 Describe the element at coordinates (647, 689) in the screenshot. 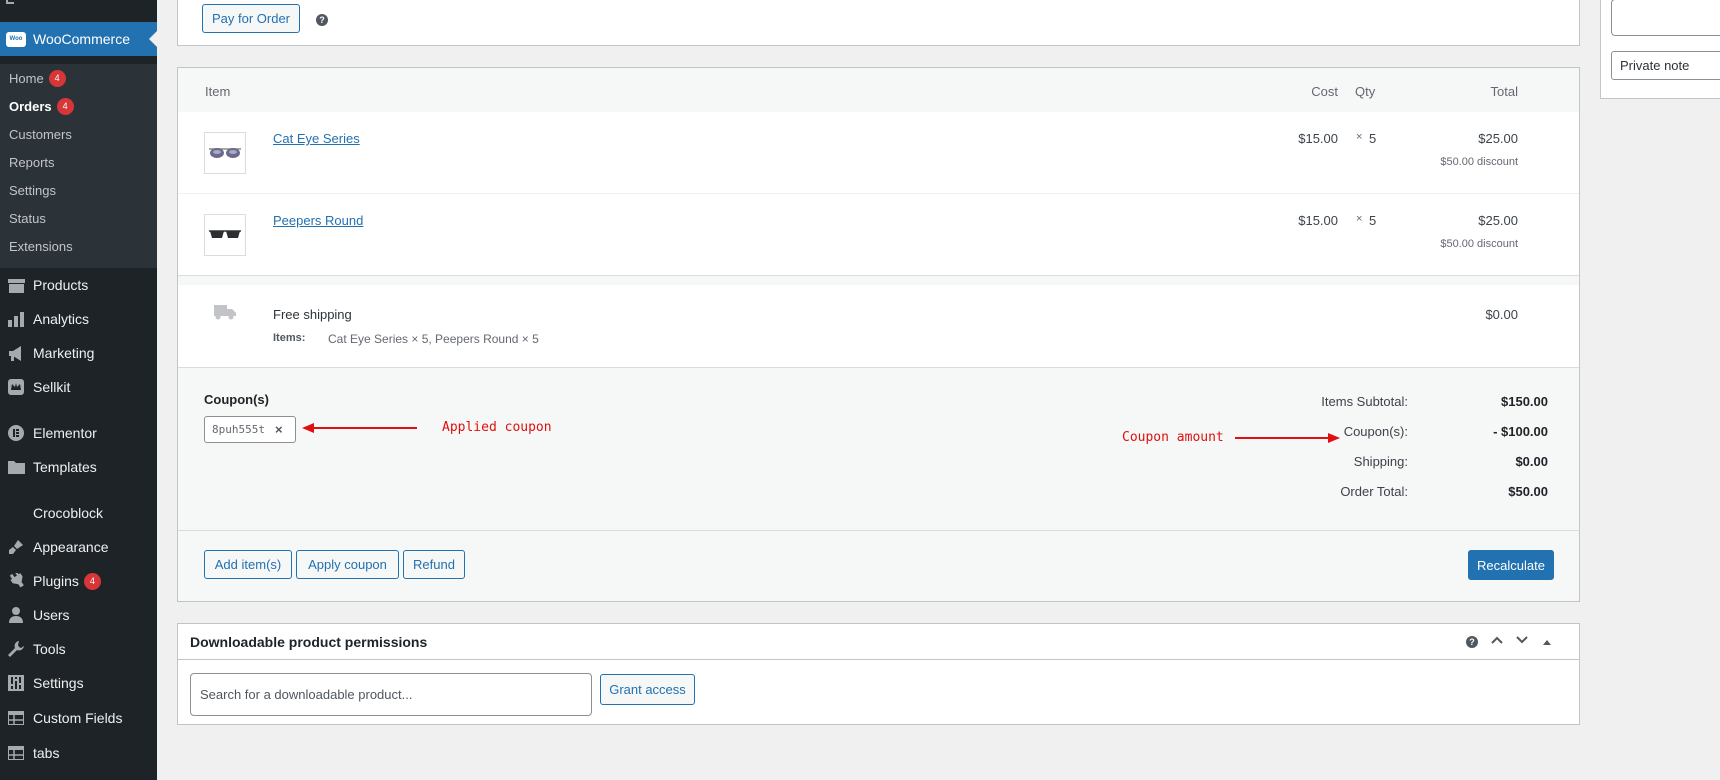

I see `grant-access-button: Grant access` at that location.